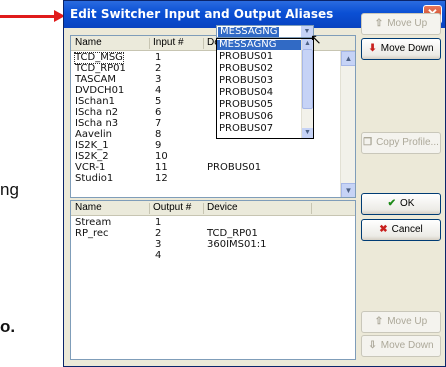 This screenshot has width=446, height=367. What do you see at coordinates (401, 204) in the screenshot?
I see `ok-button: ✔ OK` at bounding box center [401, 204].